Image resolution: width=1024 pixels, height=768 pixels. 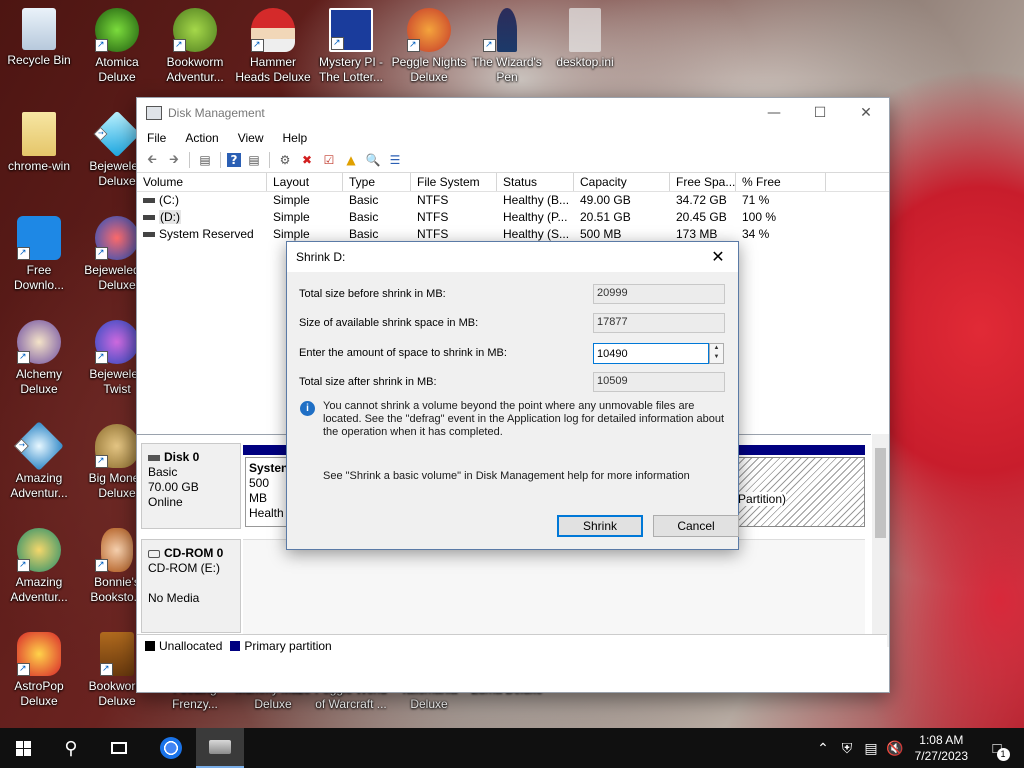 What do you see at coordinates (512, 645) in the screenshot?
I see `legend-bar: Unallocated Primary partition` at bounding box center [512, 645].